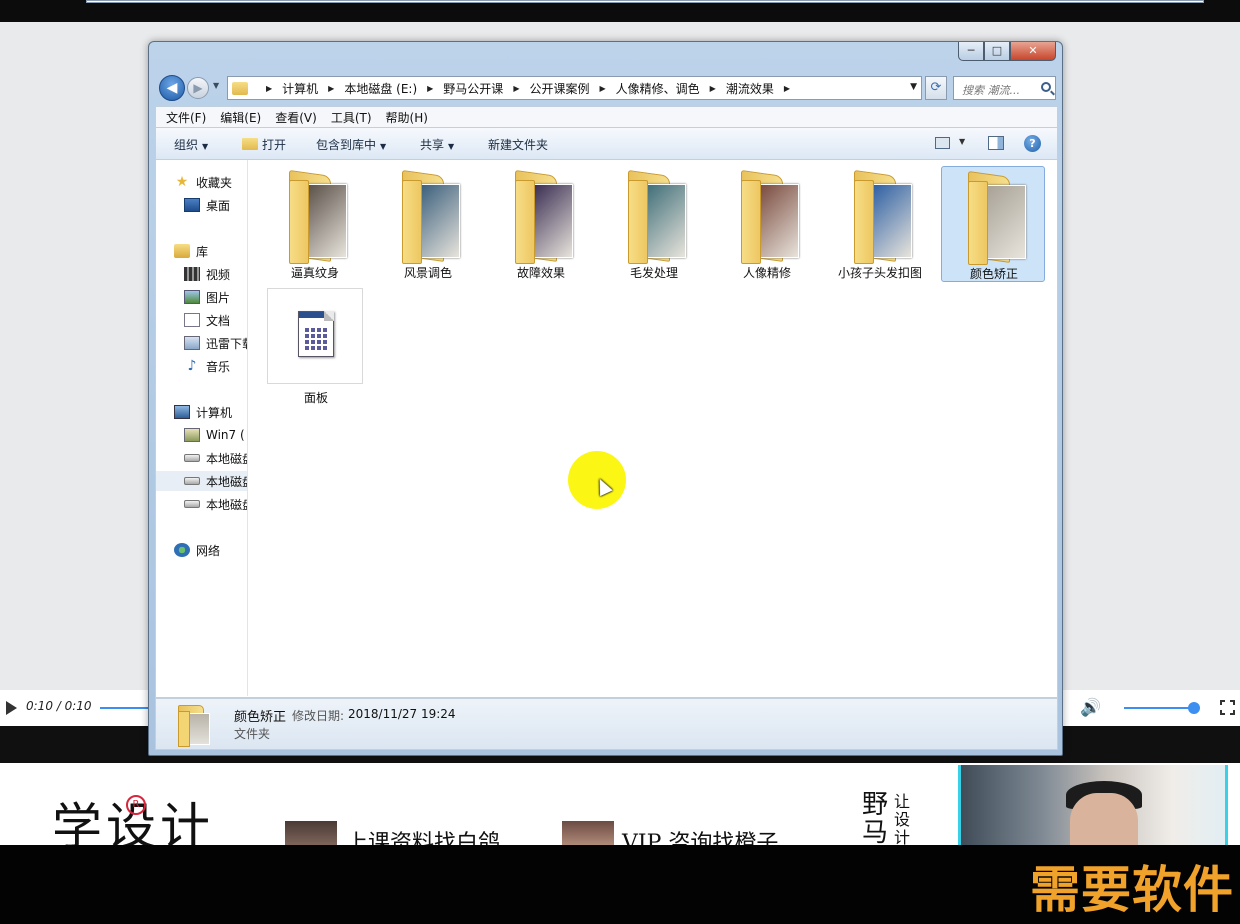 The width and height of the screenshot is (1240, 924). I want to click on nav-drive-2: 本地磁盘, so click(201, 481).